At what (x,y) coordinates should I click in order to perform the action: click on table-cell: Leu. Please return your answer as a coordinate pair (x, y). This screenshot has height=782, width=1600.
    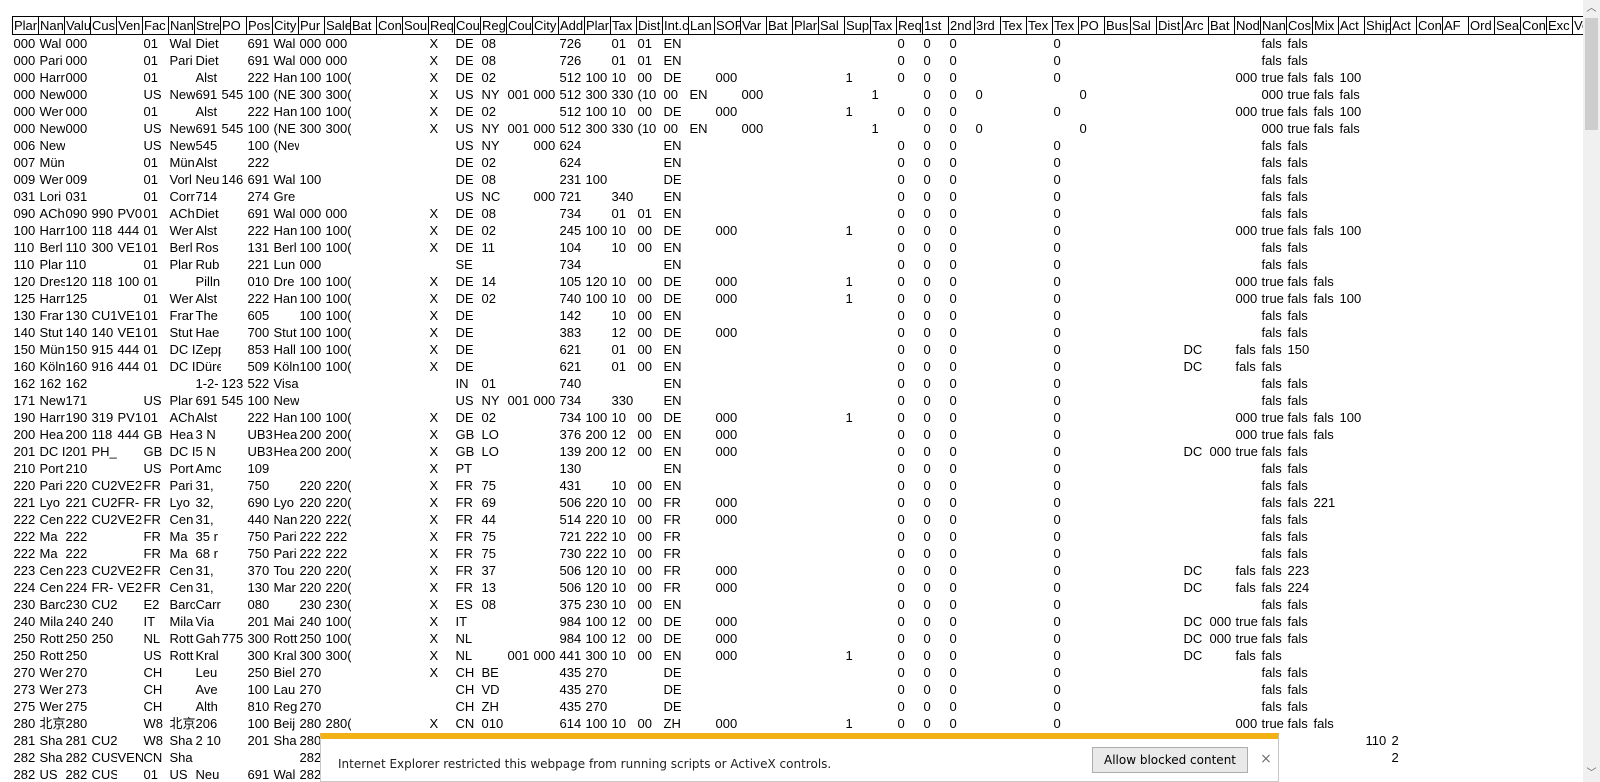
    Looking at the image, I should click on (206, 672).